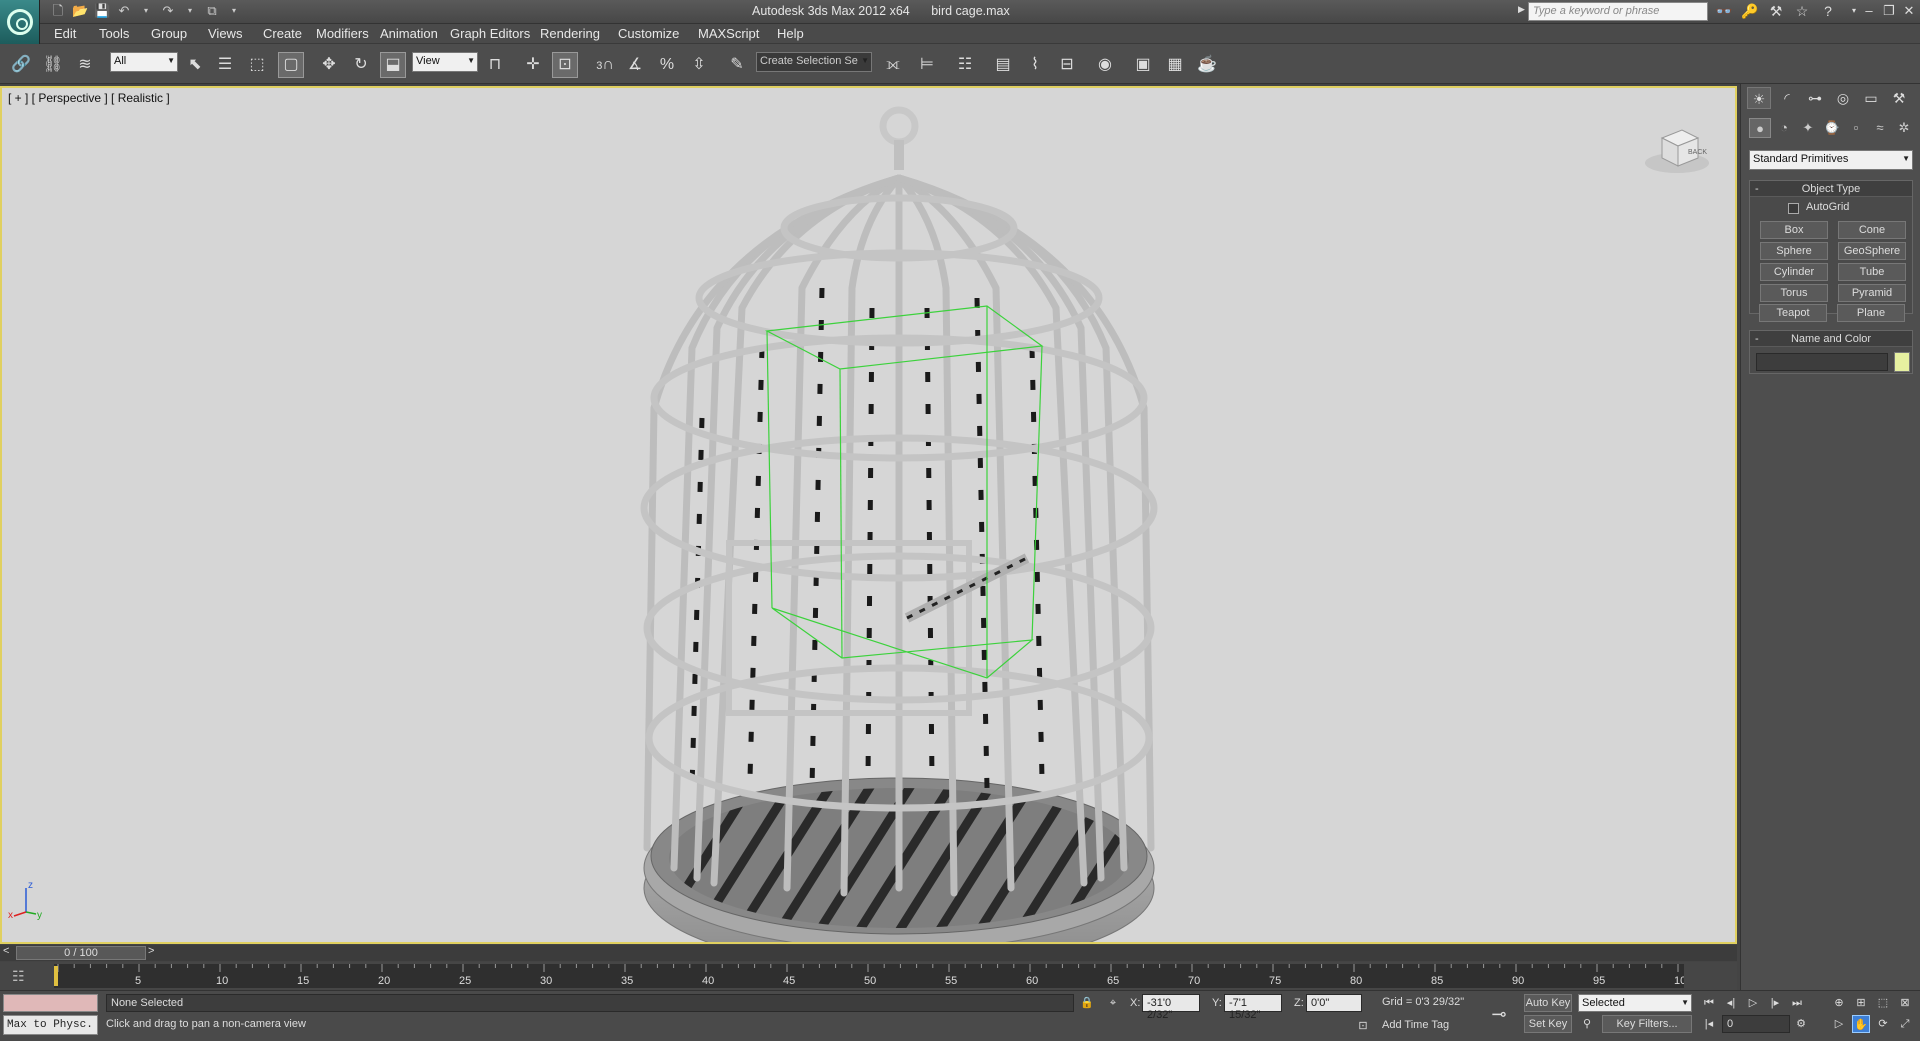  Describe the element at coordinates (1171, 1007) in the screenshot. I see `x-coordinate-field: -31'0 2/32"` at that location.